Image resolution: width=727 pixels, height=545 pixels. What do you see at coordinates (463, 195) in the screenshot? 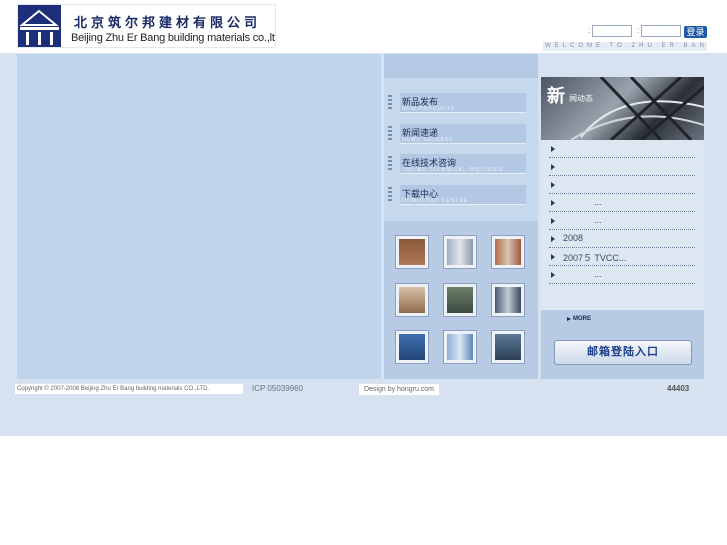
I see `menu-item-box: 下载中心 DOWNLOAD CENTRE` at bounding box center [463, 195].